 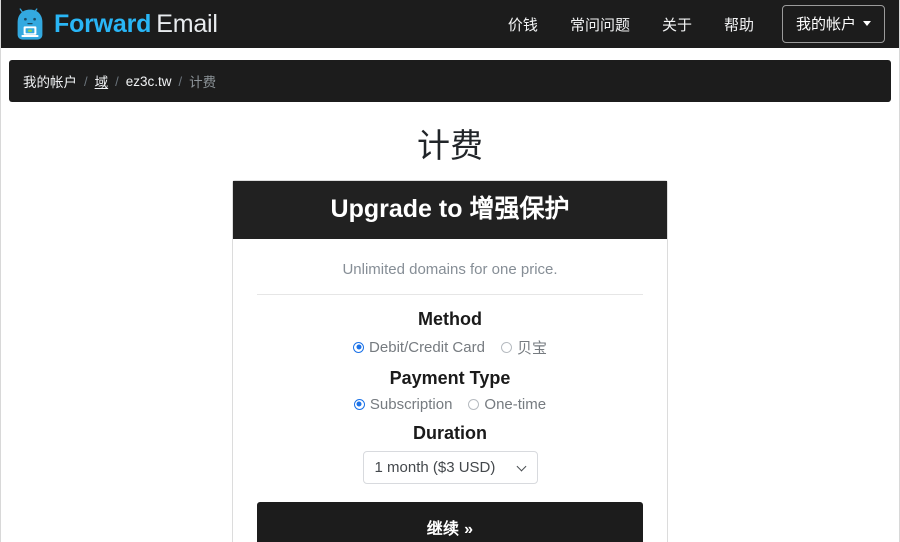 I want to click on navbar-links: 价钱 常问问题 关于 帮助 我的帐户, so click(x=688, y=24).